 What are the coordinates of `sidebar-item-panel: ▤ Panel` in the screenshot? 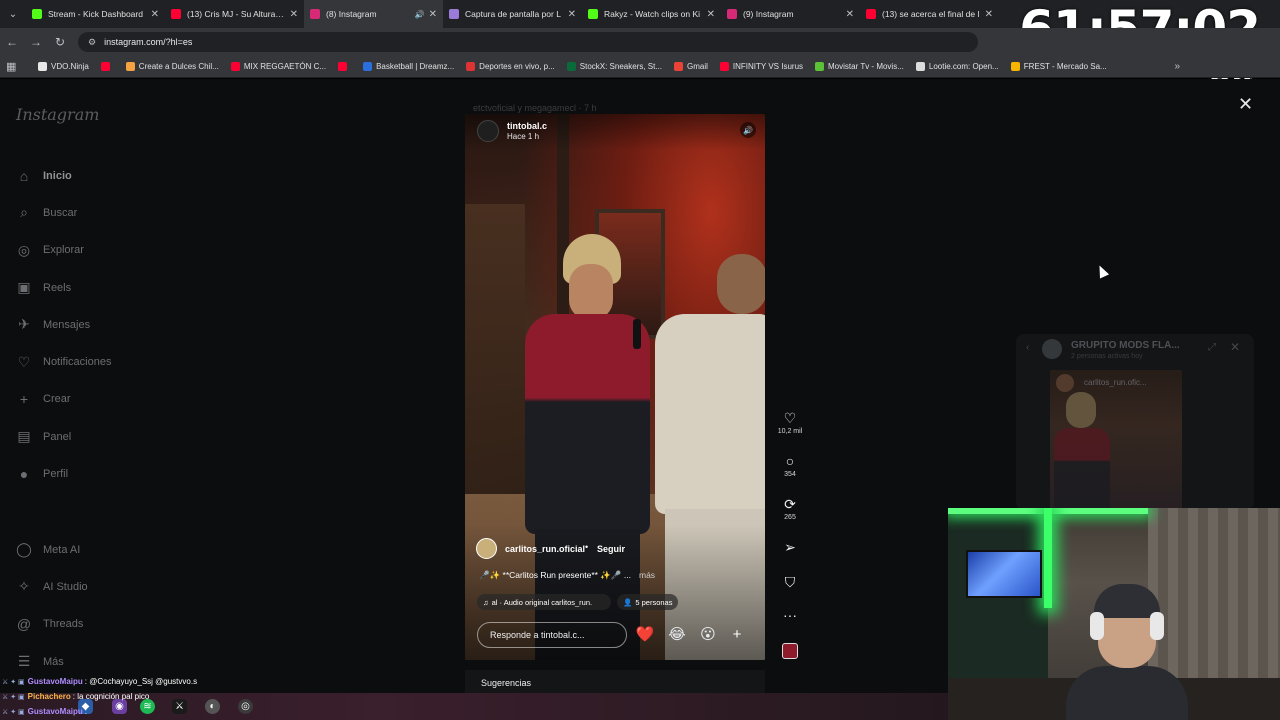 It's located at (63, 436).